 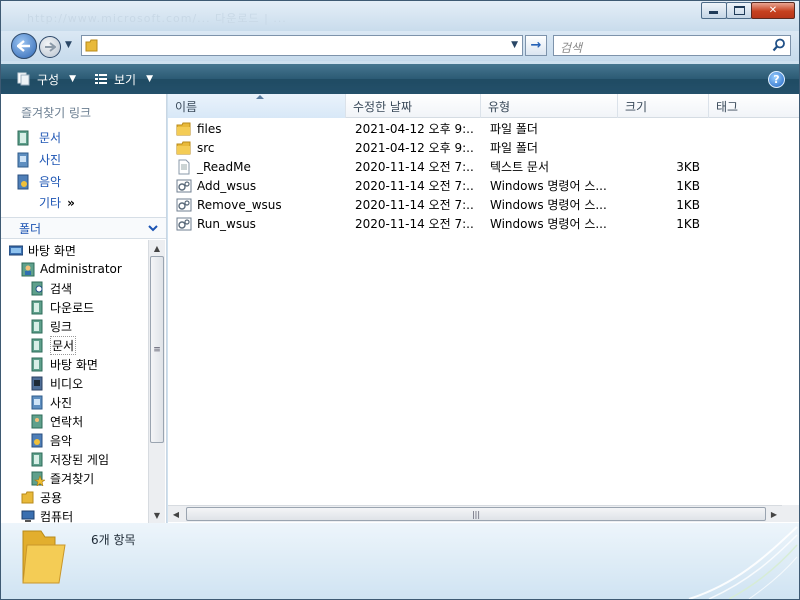 What do you see at coordinates (790, 513) in the screenshot?
I see `scrollbar-corner` at bounding box center [790, 513].